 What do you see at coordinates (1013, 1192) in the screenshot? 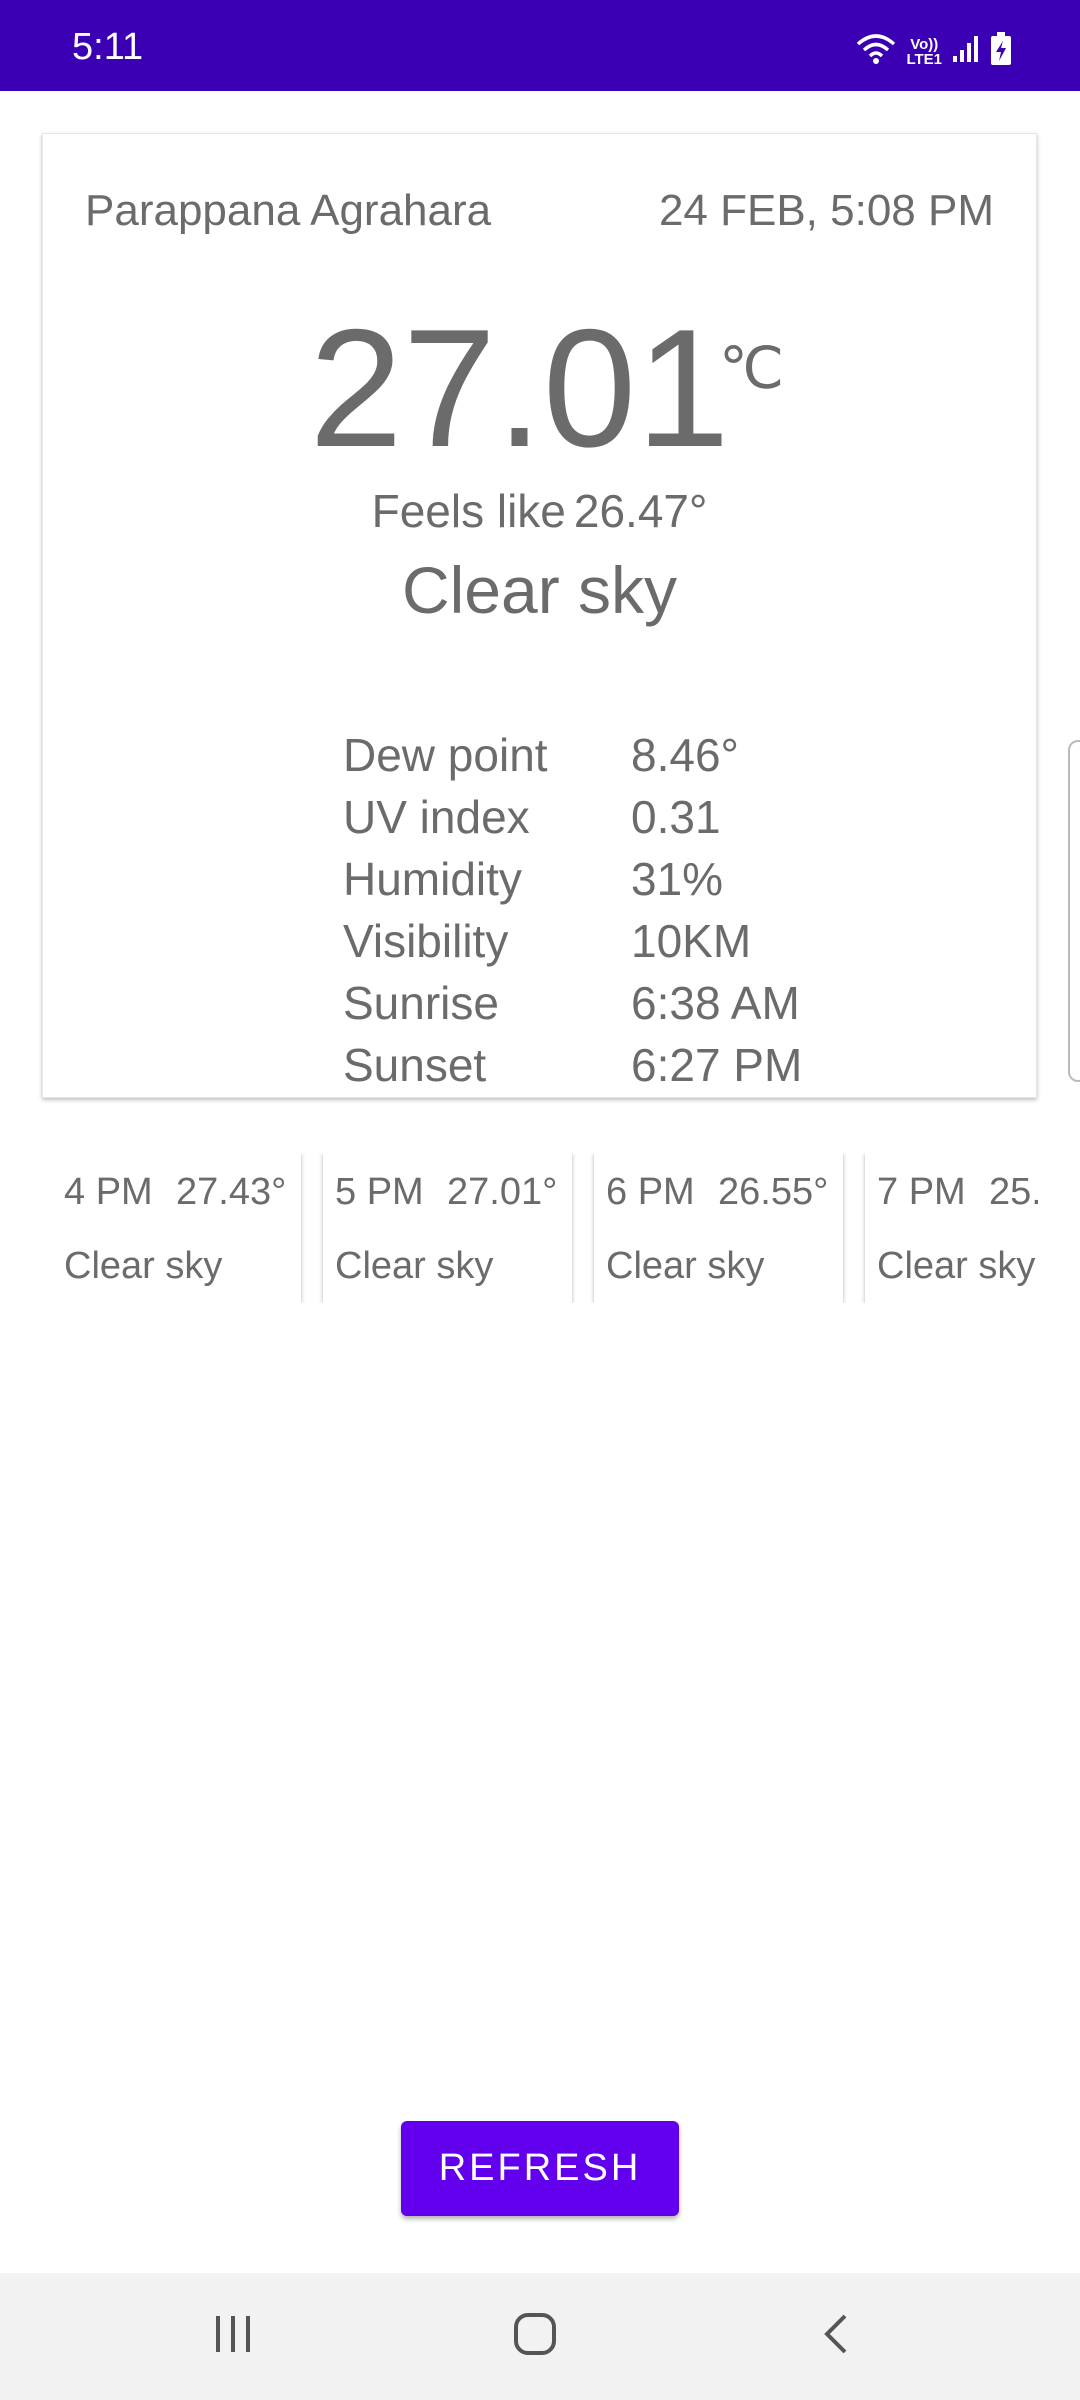
I see `hourly-temp: 25.` at bounding box center [1013, 1192].